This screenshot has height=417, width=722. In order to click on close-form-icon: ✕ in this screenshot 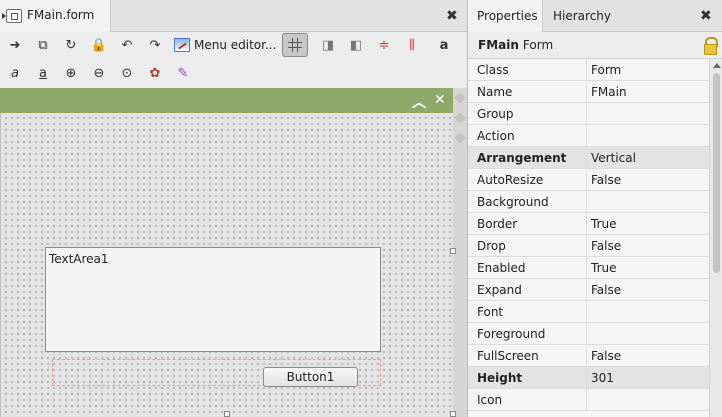, I will do `click(440, 100)`.